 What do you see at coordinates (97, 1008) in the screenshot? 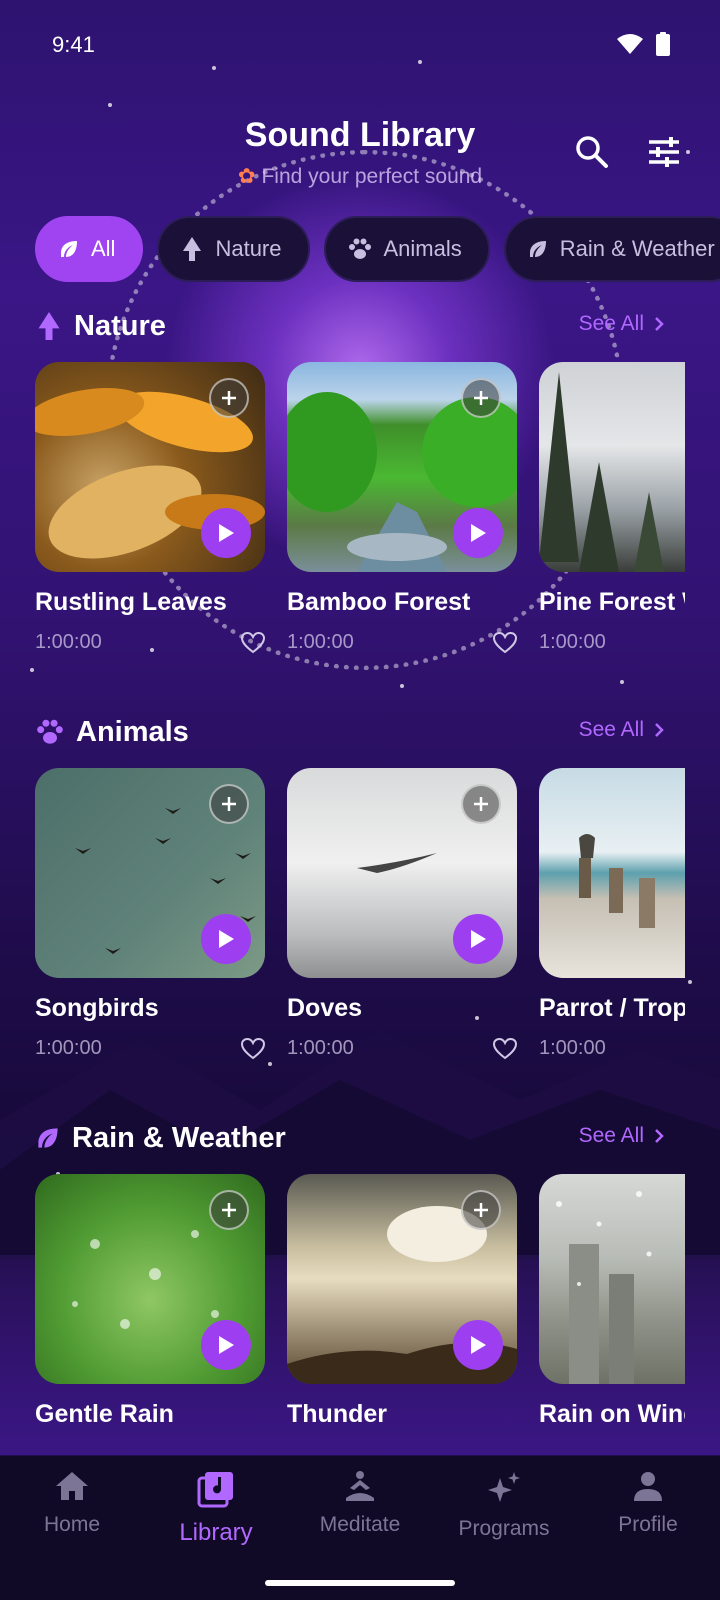
I see `card-title: Songbirds` at bounding box center [97, 1008].